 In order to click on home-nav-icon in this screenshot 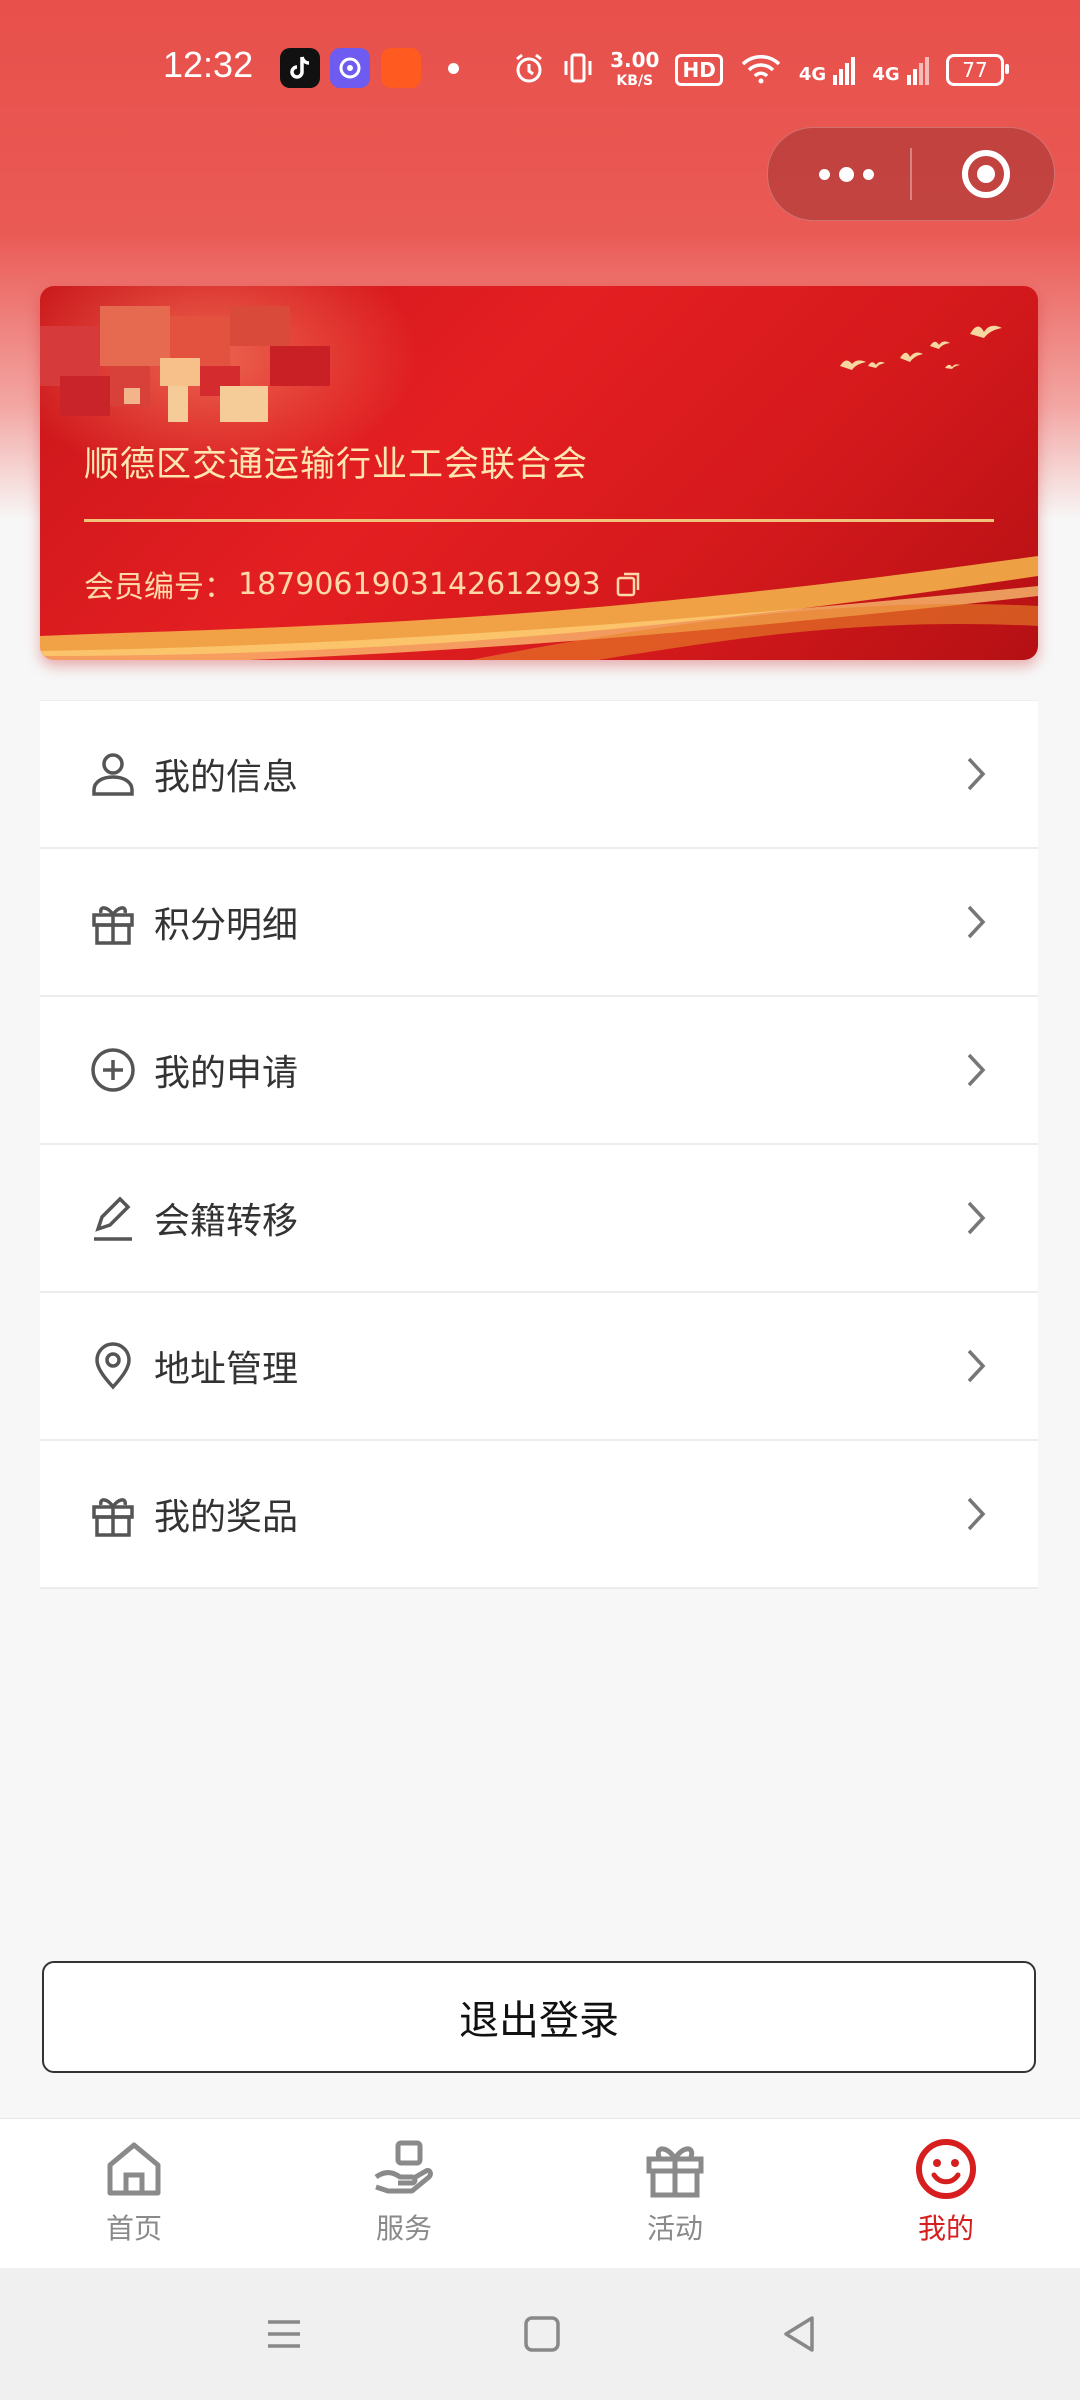, I will do `click(542, 2334)`.